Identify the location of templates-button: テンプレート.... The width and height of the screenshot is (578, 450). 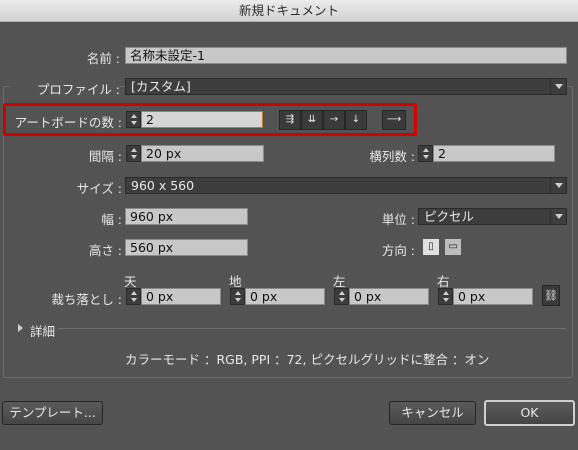
(52, 413).